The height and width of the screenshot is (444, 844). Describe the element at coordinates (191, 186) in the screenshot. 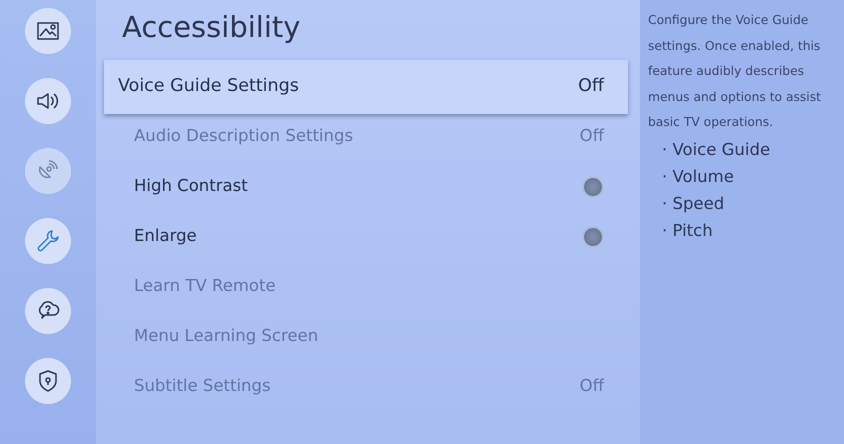

I see `menu-item-label: High Contrast` at that location.